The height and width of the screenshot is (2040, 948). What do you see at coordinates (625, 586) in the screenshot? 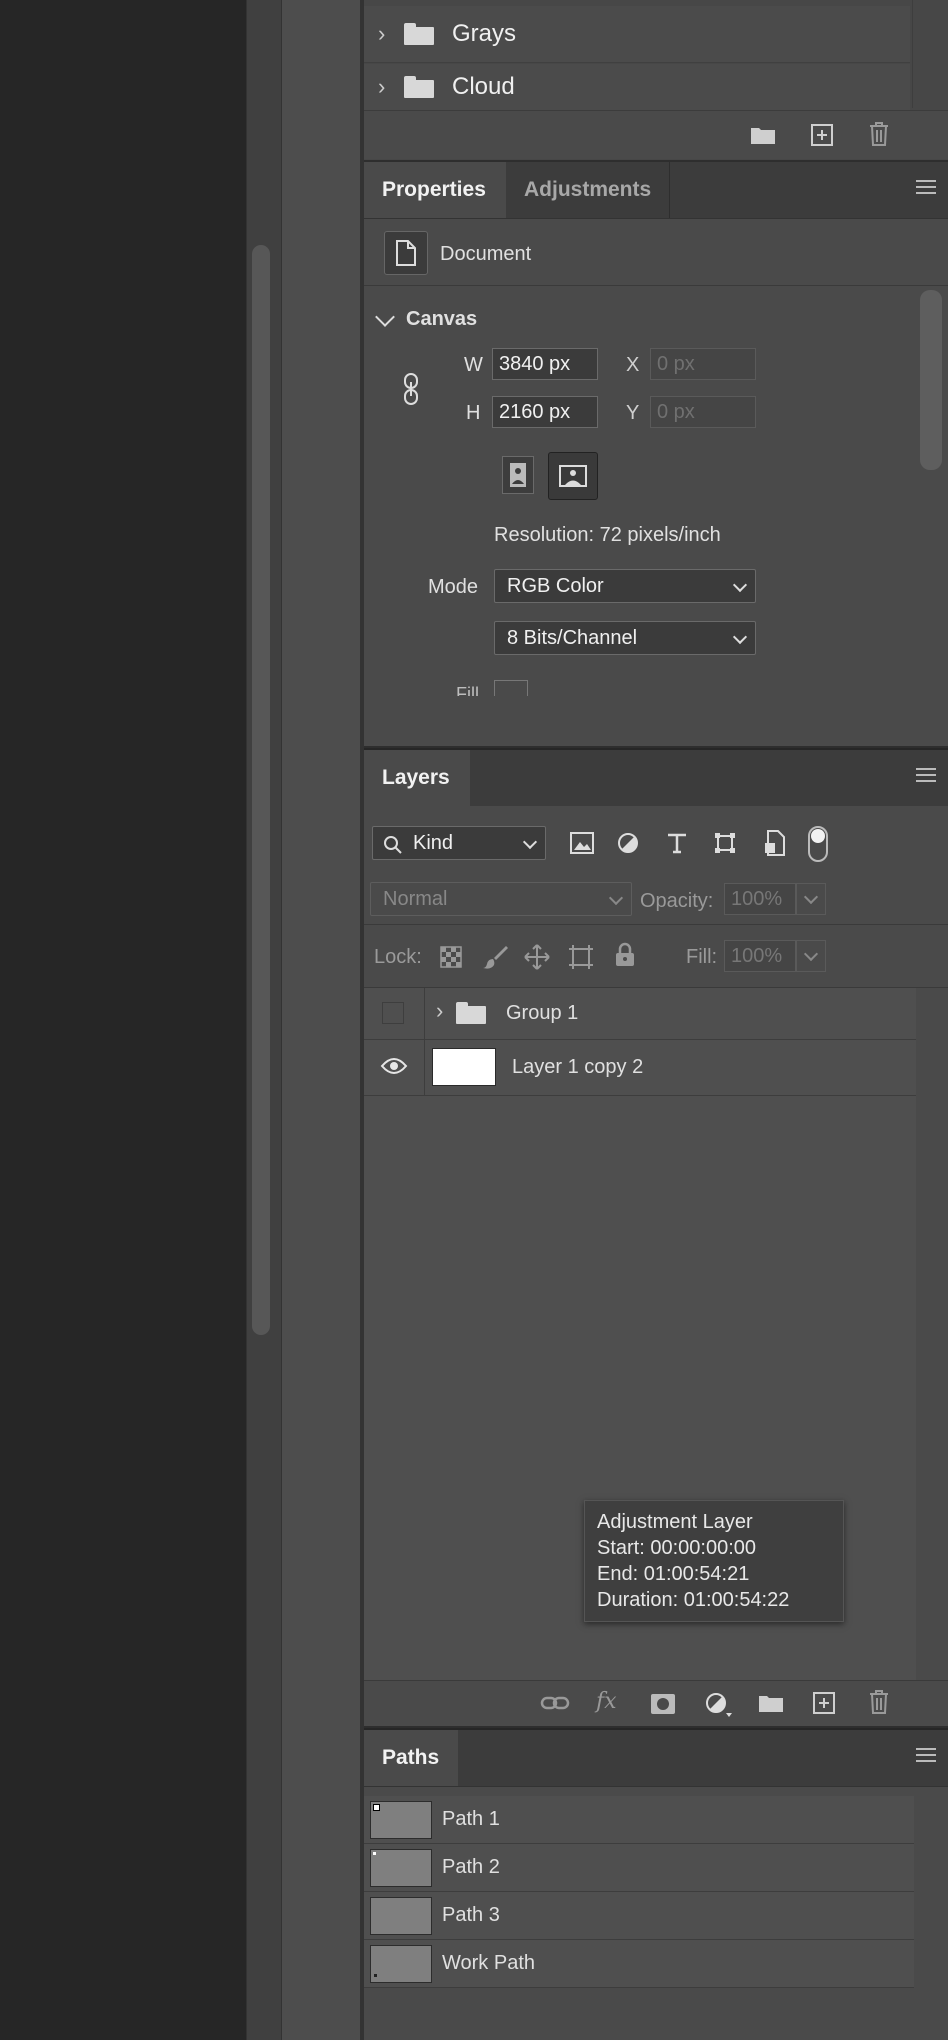
I see `color-mode-select: RGB Color` at bounding box center [625, 586].